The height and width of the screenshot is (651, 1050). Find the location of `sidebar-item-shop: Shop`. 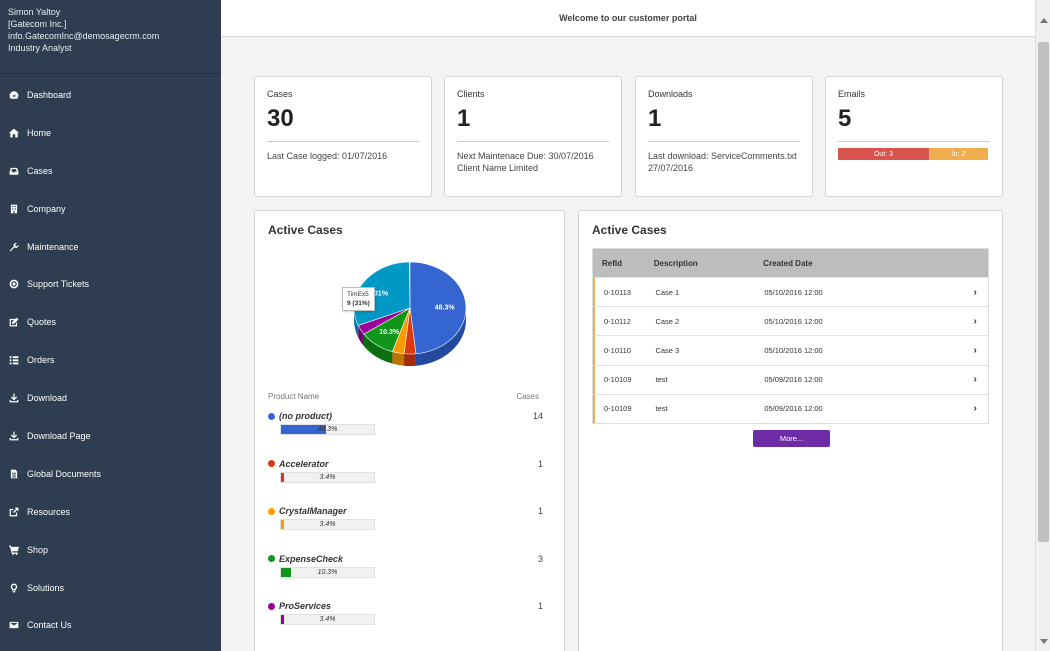

sidebar-item-shop: Shop is located at coordinates (110, 550).